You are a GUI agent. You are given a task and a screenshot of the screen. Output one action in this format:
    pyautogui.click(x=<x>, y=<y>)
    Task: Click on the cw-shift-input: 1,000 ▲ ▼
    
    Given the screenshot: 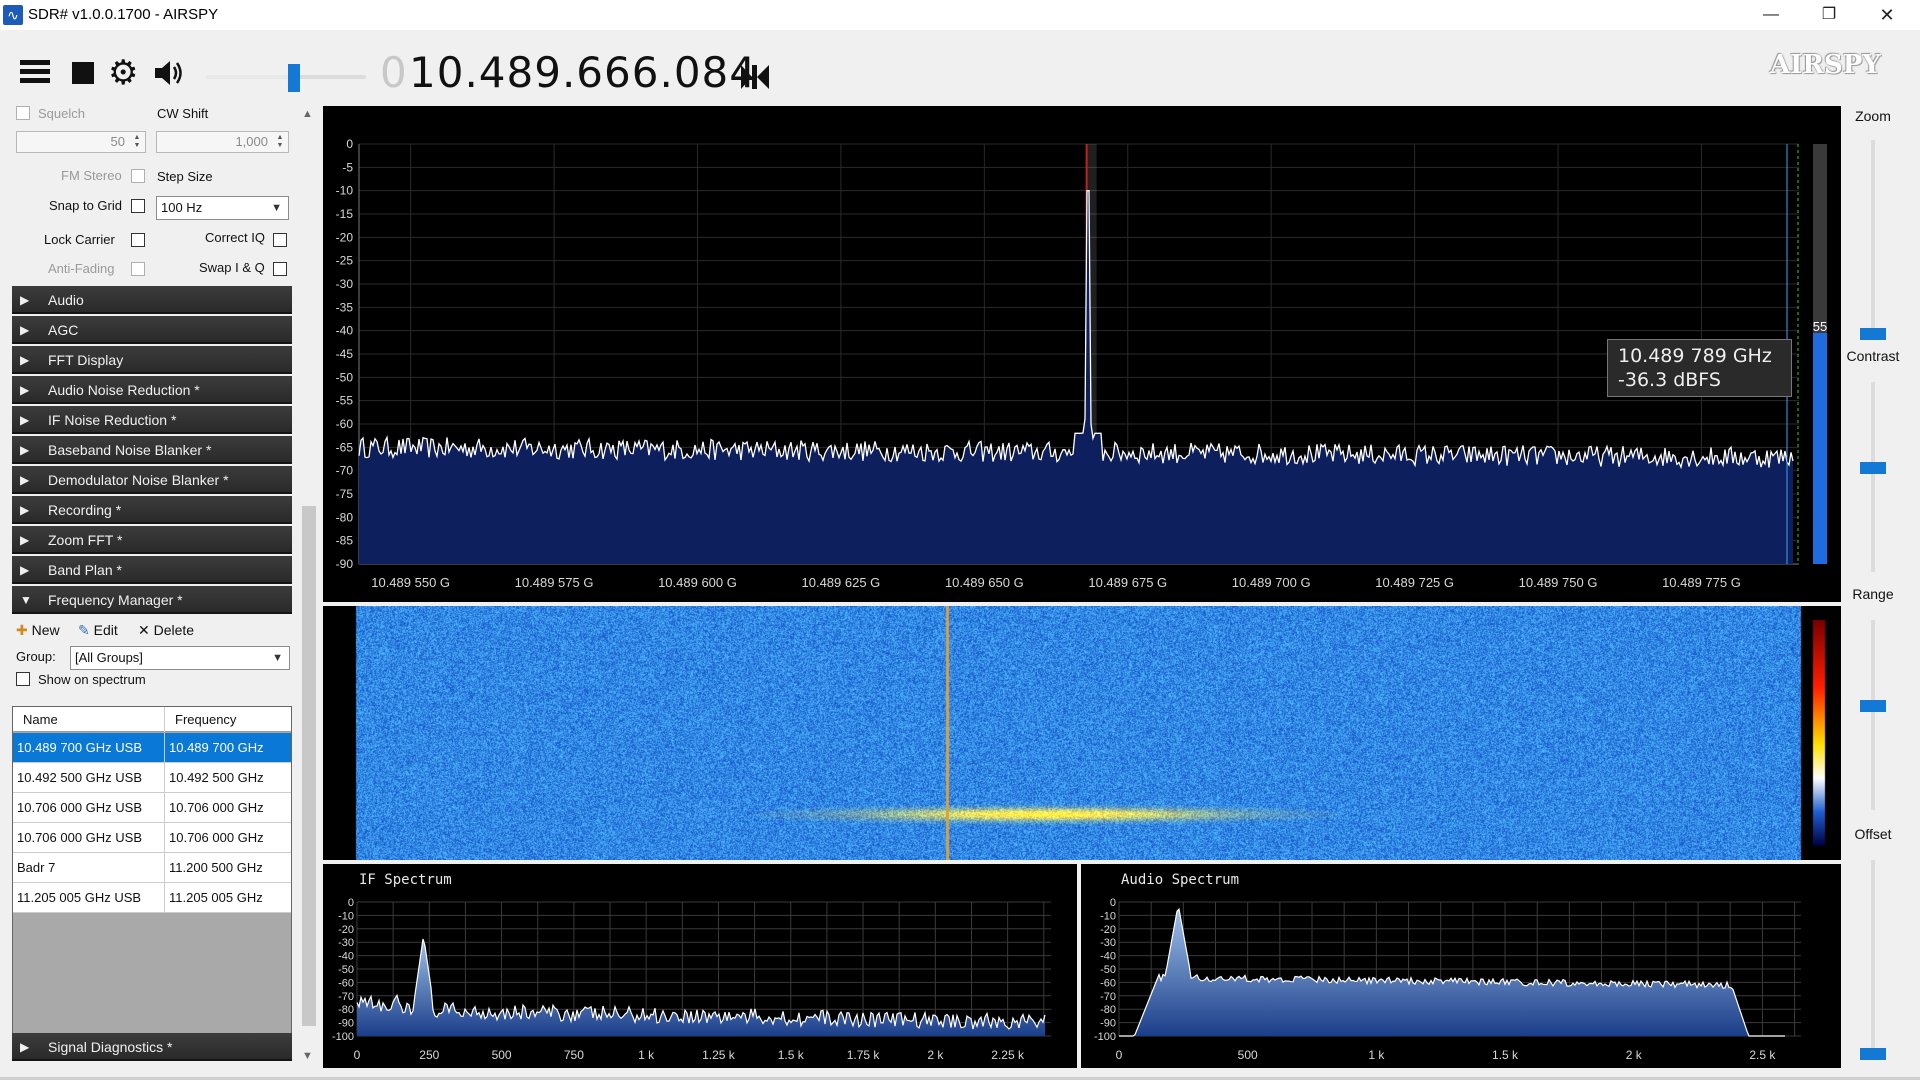 What is the action you would take?
    pyautogui.click(x=222, y=142)
    